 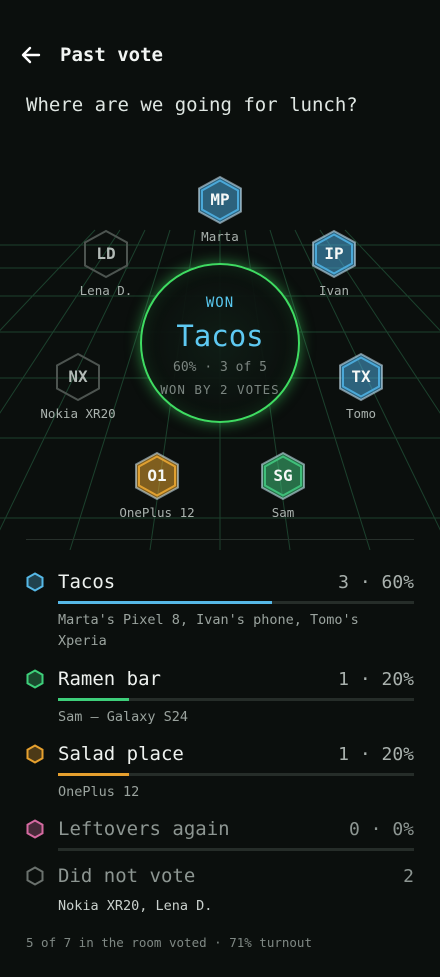 I want to click on voter-ip: IP Ivan, so click(x=334, y=263).